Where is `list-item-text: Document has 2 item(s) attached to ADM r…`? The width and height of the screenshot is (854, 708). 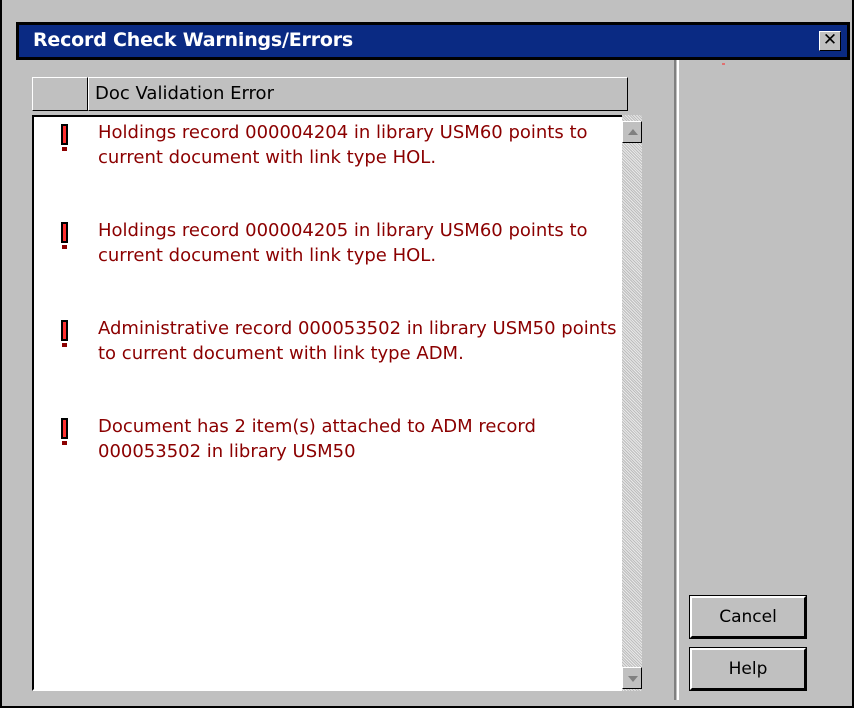 list-item-text: Document has 2 item(s) attached to ADM r… is located at coordinates (317, 439).